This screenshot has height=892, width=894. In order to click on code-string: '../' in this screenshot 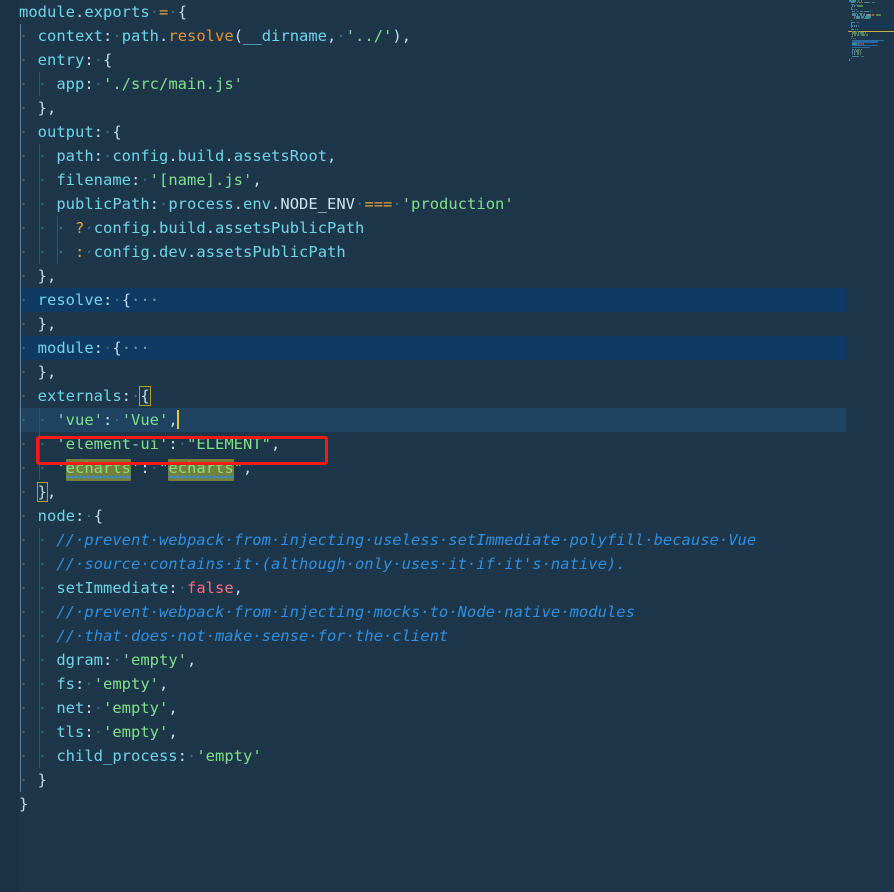, I will do `click(369, 36)`.